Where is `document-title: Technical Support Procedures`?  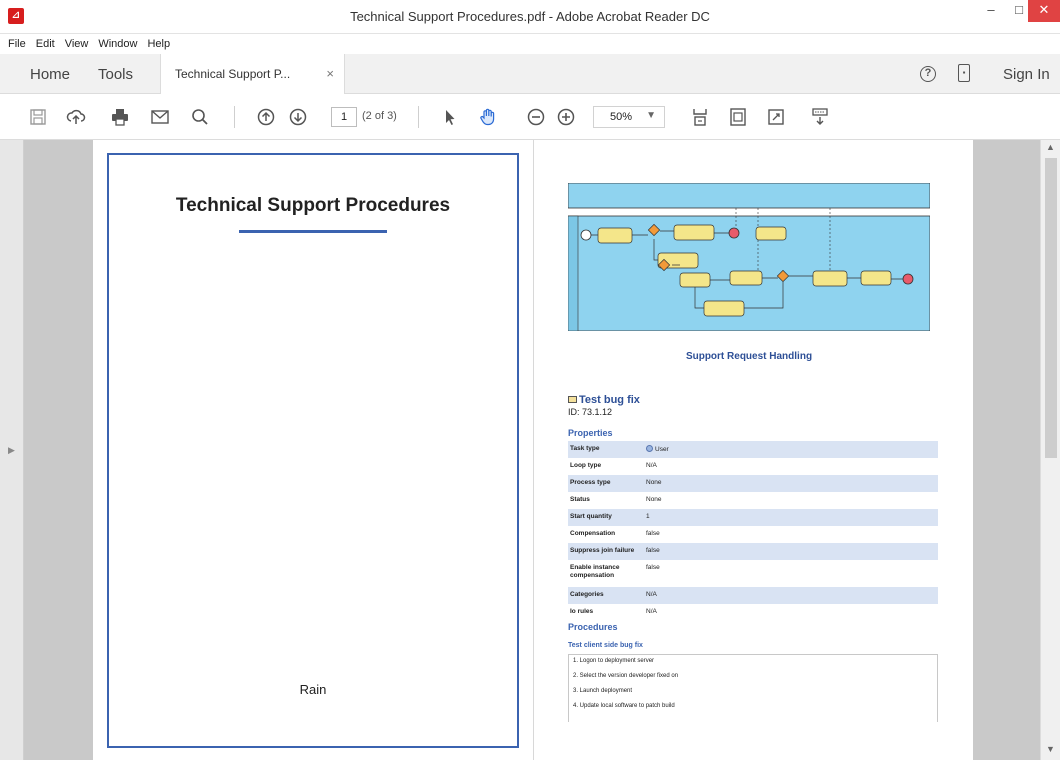 document-title: Technical Support Procedures is located at coordinates (313, 205).